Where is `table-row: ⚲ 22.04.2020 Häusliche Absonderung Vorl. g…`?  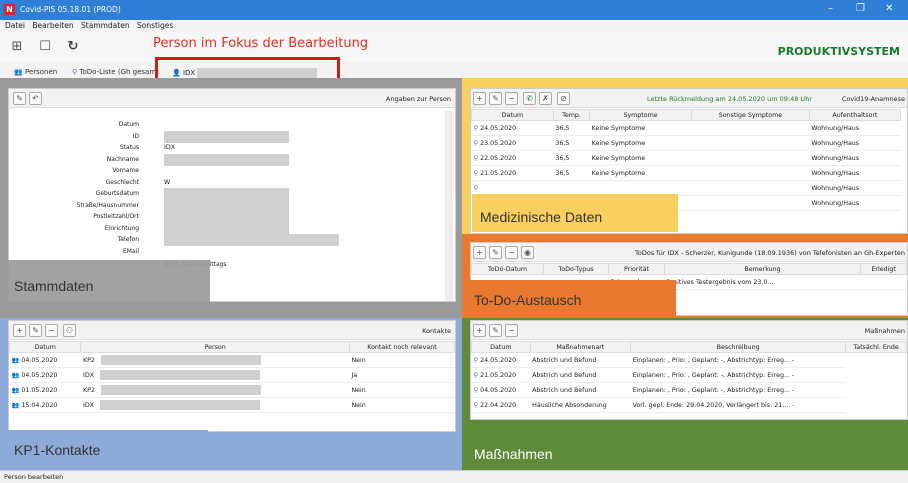
table-row: ⚲ 22.04.2020 Häusliche Absonderung Vorl. g… is located at coordinates (689, 405).